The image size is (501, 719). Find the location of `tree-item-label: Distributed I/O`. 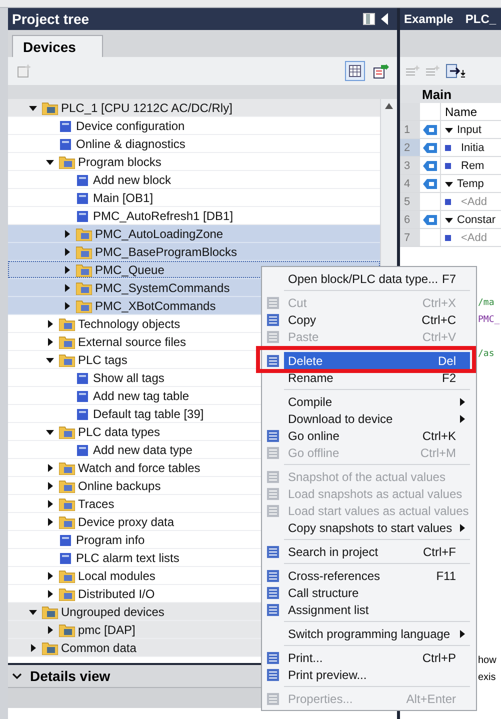

tree-item-label: Distributed I/O is located at coordinates (116, 593).